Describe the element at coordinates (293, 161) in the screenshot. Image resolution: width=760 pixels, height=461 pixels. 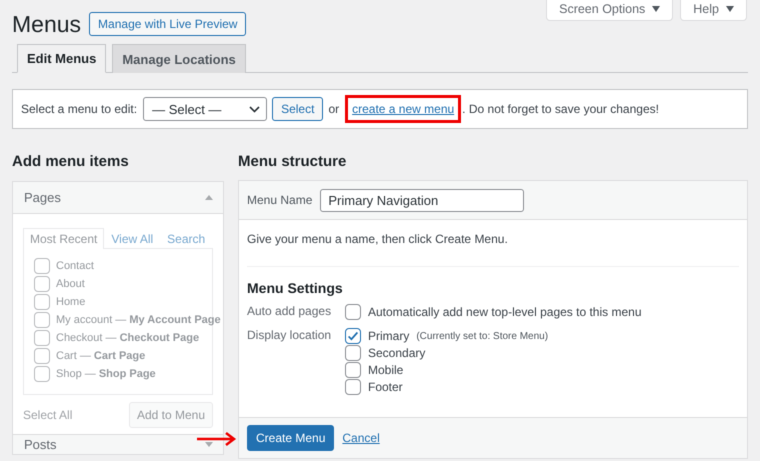
I see `section-heading: Menu structure` at that location.